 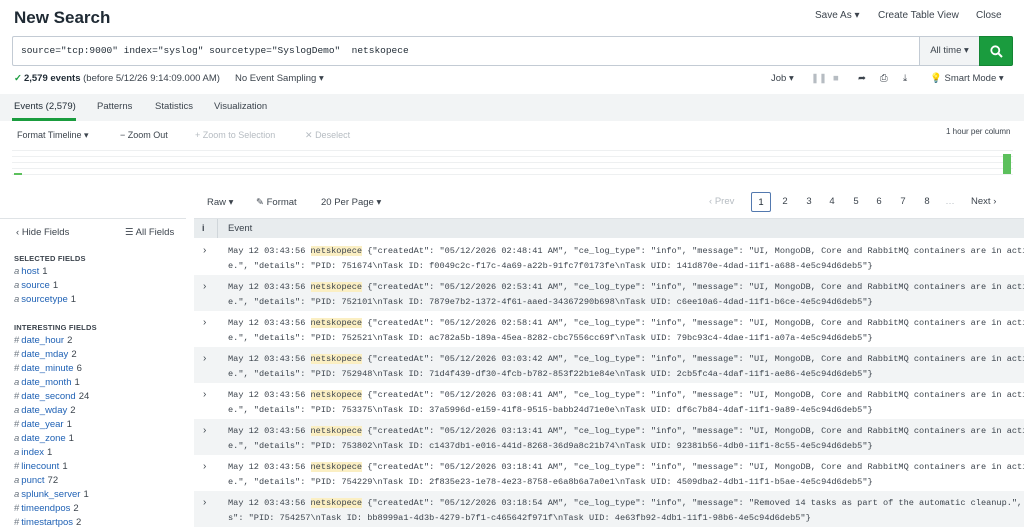 I want to click on page-4-button: 4, so click(x=832, y=202).